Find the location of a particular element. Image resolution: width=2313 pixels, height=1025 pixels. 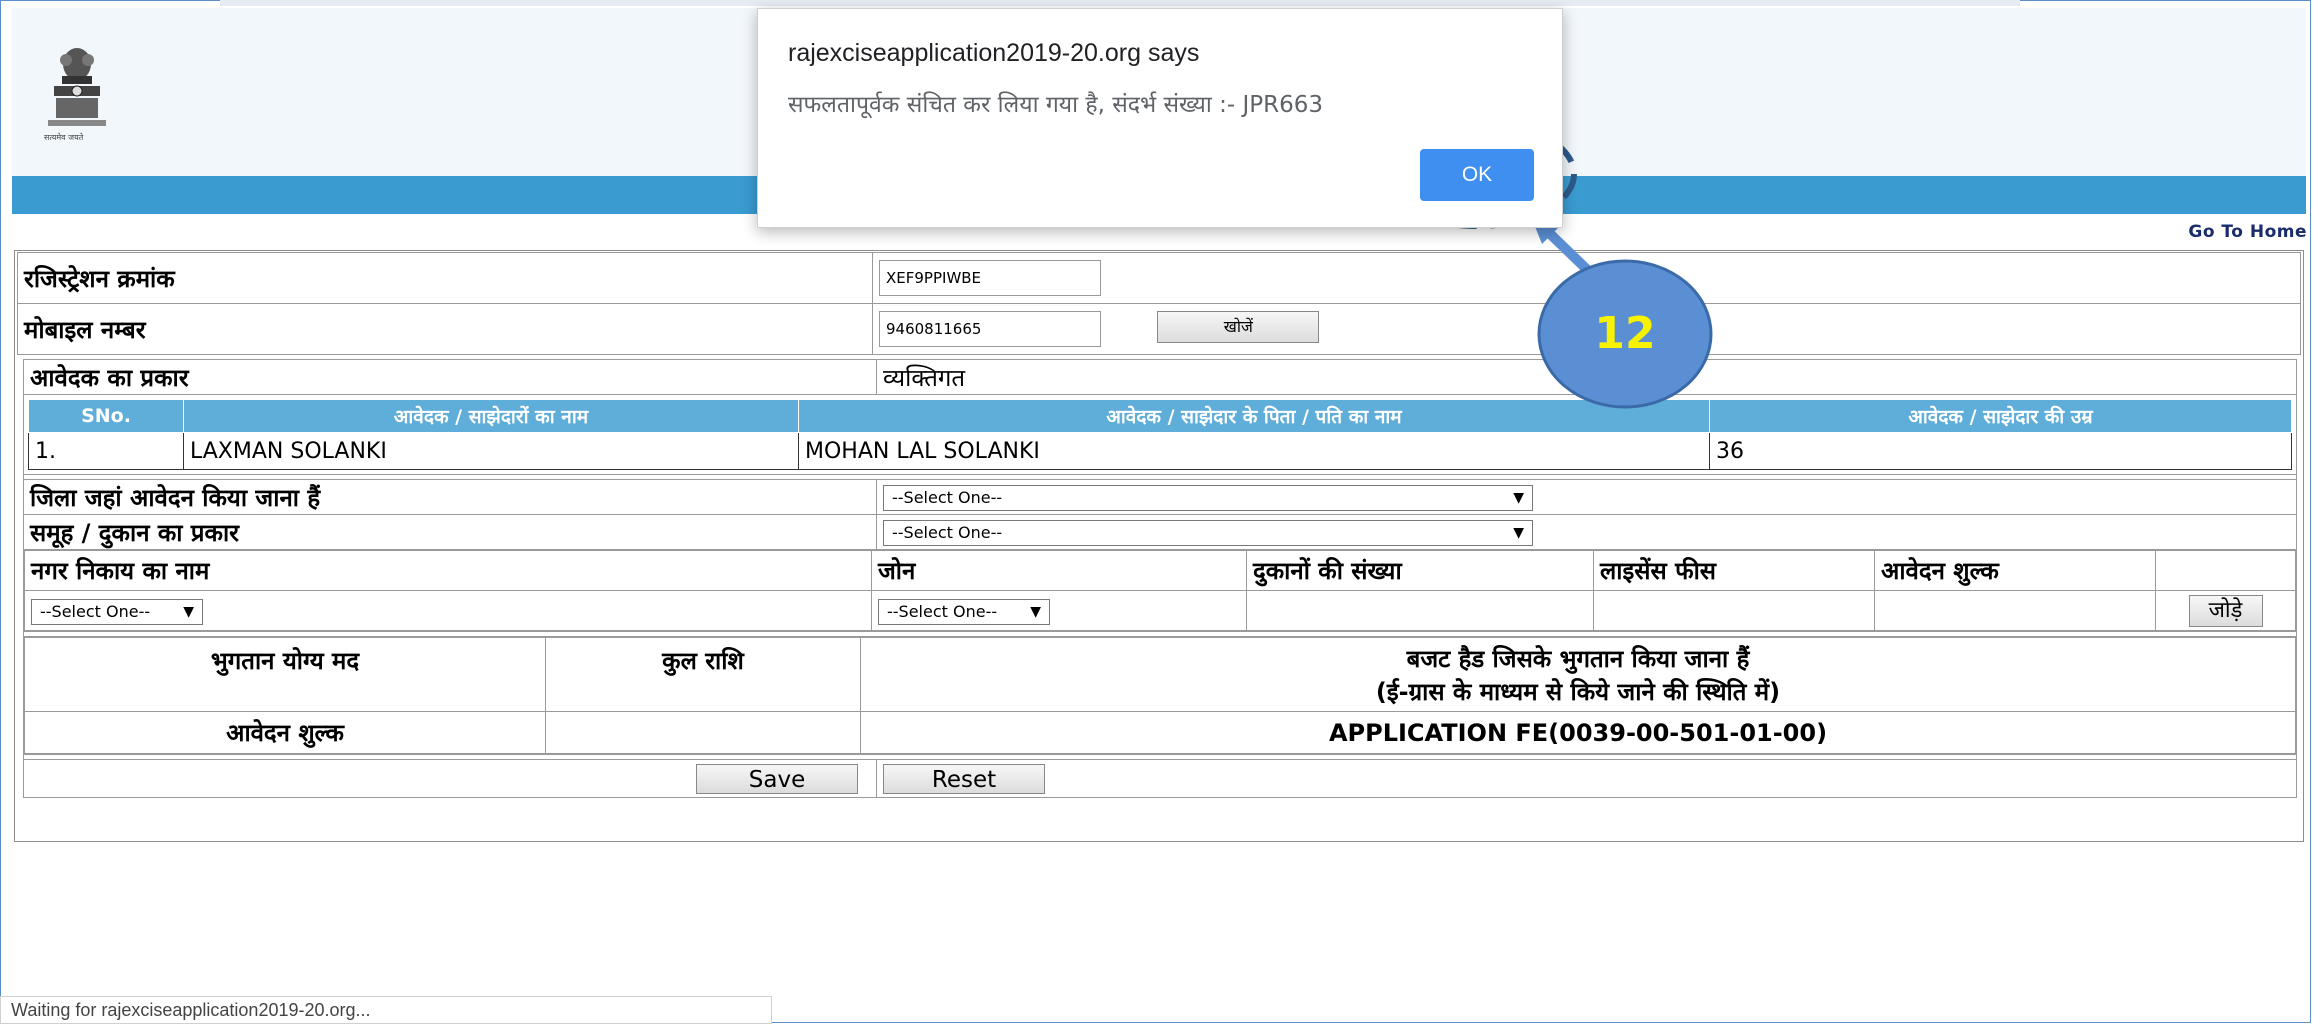

applicant-type-label: आवेदक का प्रकार is located at coordinates (450, 377).